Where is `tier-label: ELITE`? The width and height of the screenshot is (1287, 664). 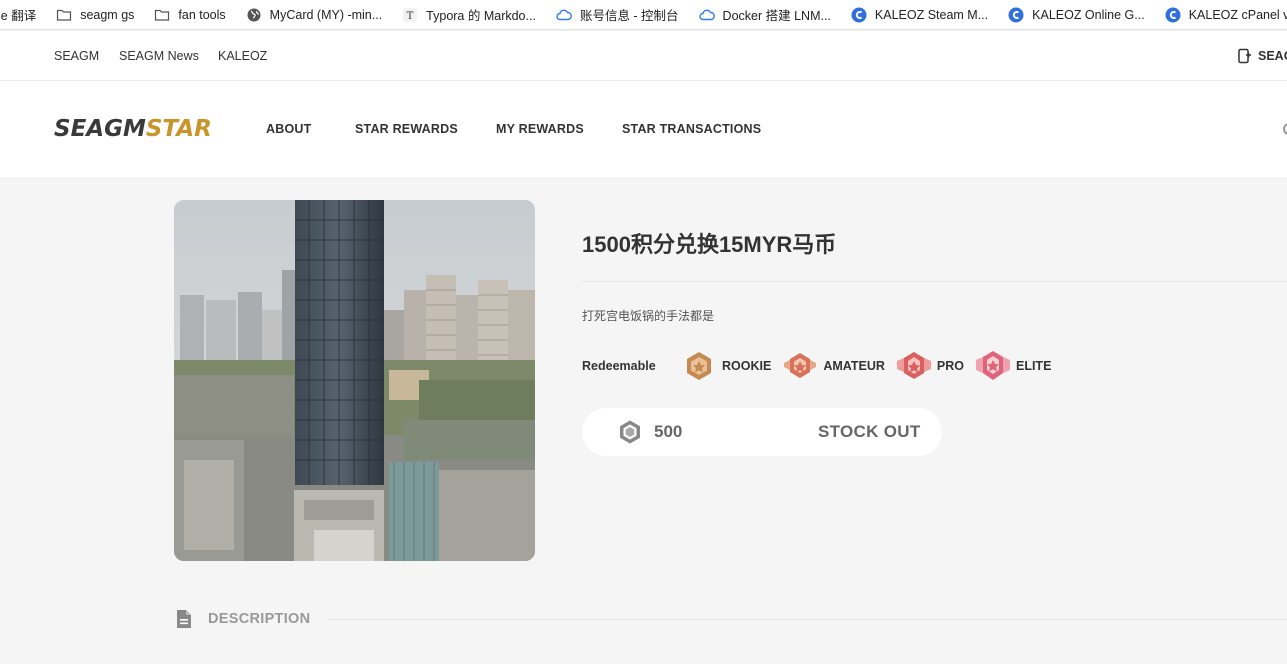 tier-label: ELITE is located at coordinates (1033, 366).